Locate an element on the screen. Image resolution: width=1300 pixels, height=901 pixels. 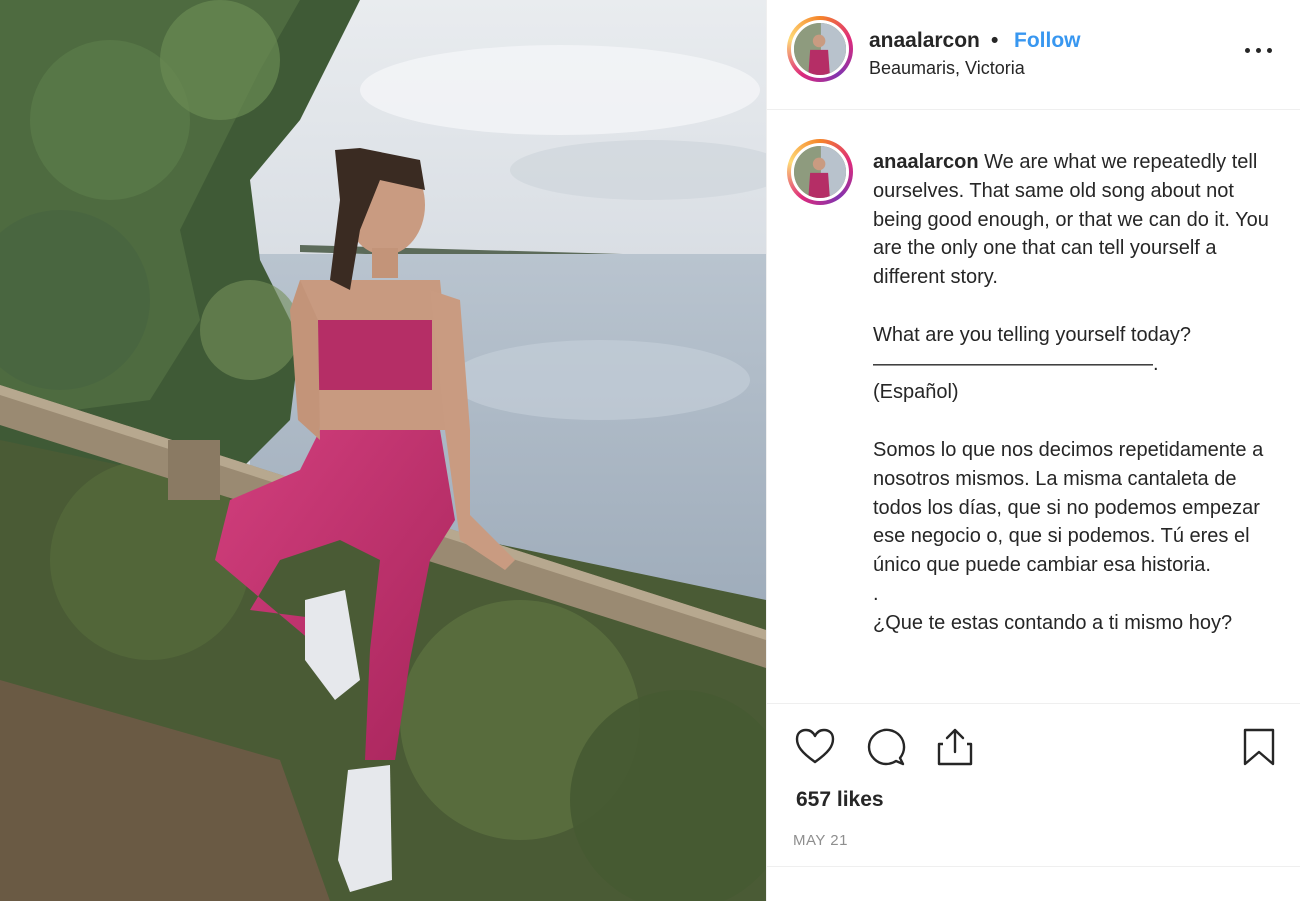
comment-icon is located at coordinates (886, 747).